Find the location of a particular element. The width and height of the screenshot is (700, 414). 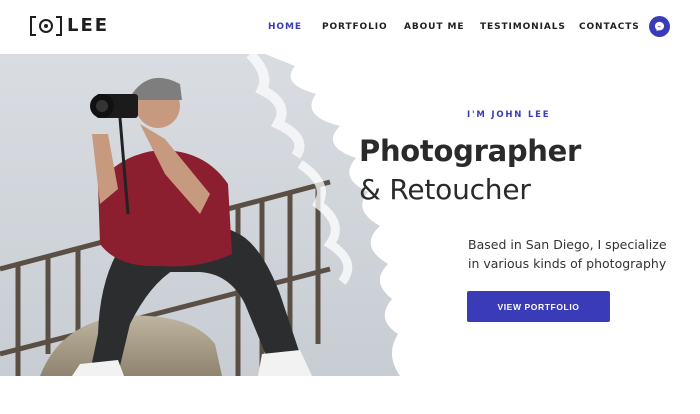

brand-logo: LEE is located at coordinates (69, 26).